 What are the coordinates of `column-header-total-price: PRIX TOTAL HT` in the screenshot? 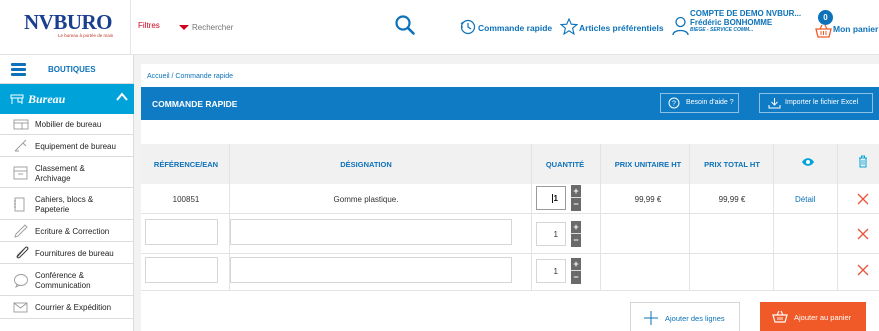 It's located at (732, 164).